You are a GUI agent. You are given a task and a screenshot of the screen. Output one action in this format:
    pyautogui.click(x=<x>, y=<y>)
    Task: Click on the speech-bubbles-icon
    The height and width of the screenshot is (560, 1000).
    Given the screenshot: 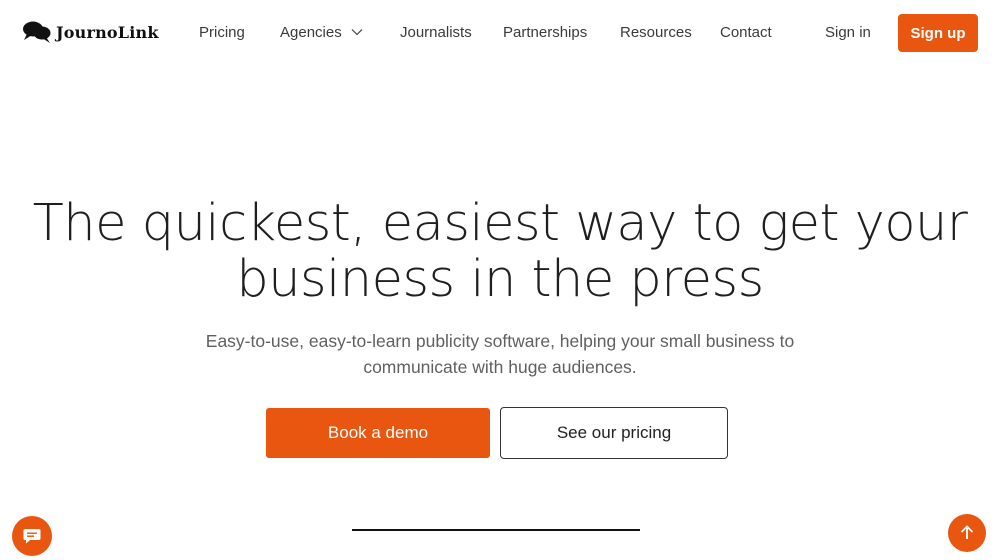 What is the action you would take?
    pyautogui.click(x=37, y=32)
    